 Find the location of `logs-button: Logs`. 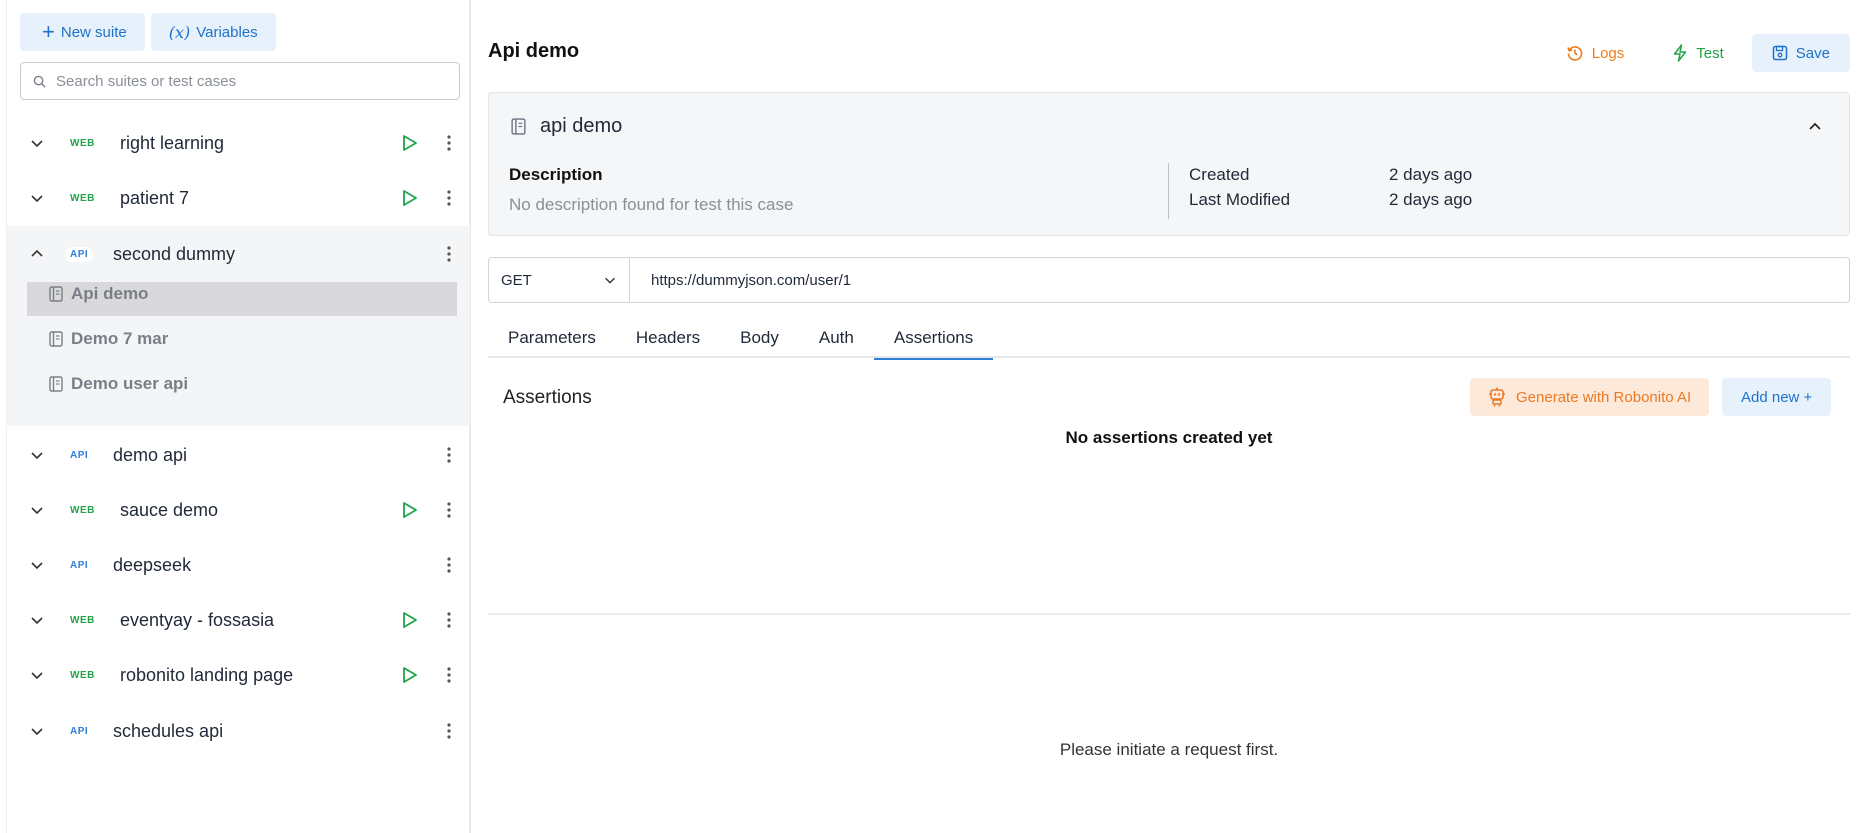

logs-button: Logs is located at coordinates (1595, 53).